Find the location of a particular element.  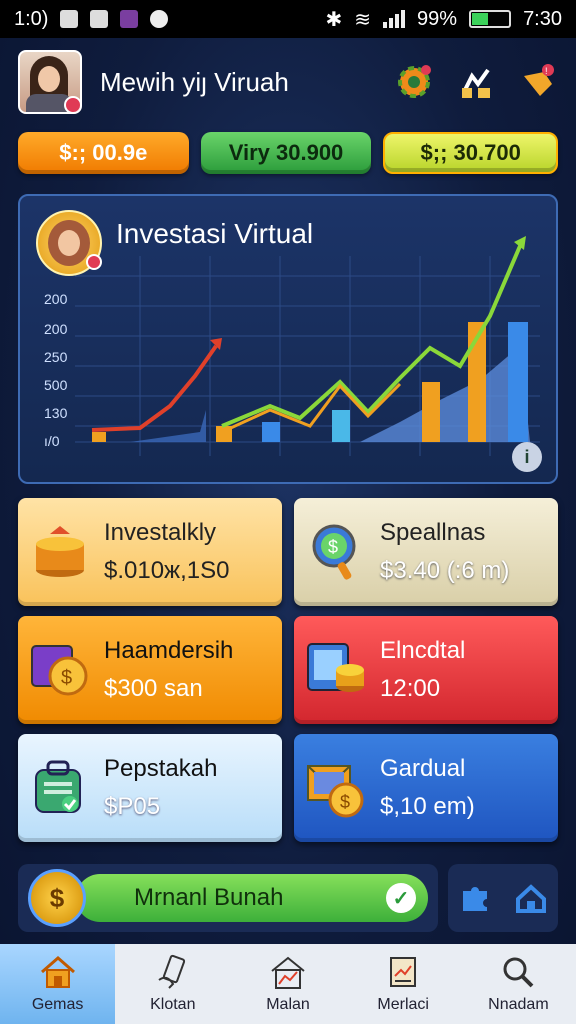

check-notification-icon is located at coordinates (159, 19).